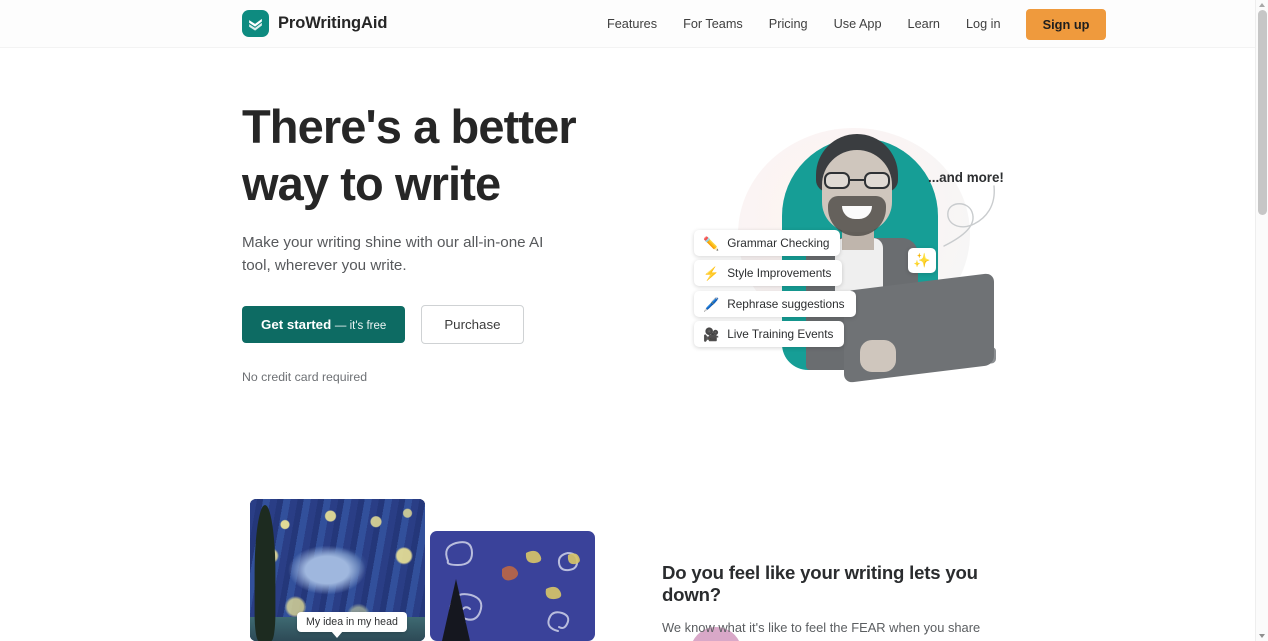 The height and width of the screenshot is (641, 1268). I want to click on no-credit-card-note: No credit card required, so click(305, 377).